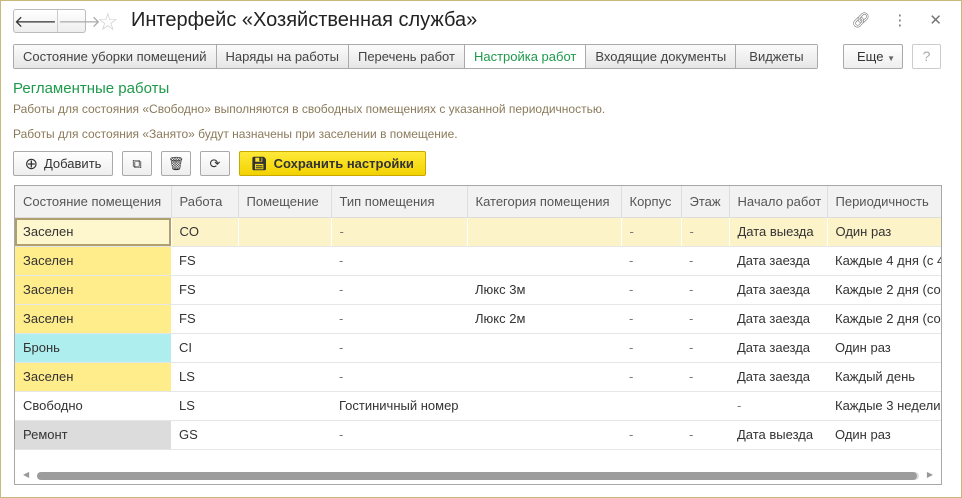 The image size is (962, 498). I want to click on save-settings-button: 💾︎ Сохранить настройки, so click(332, 163).